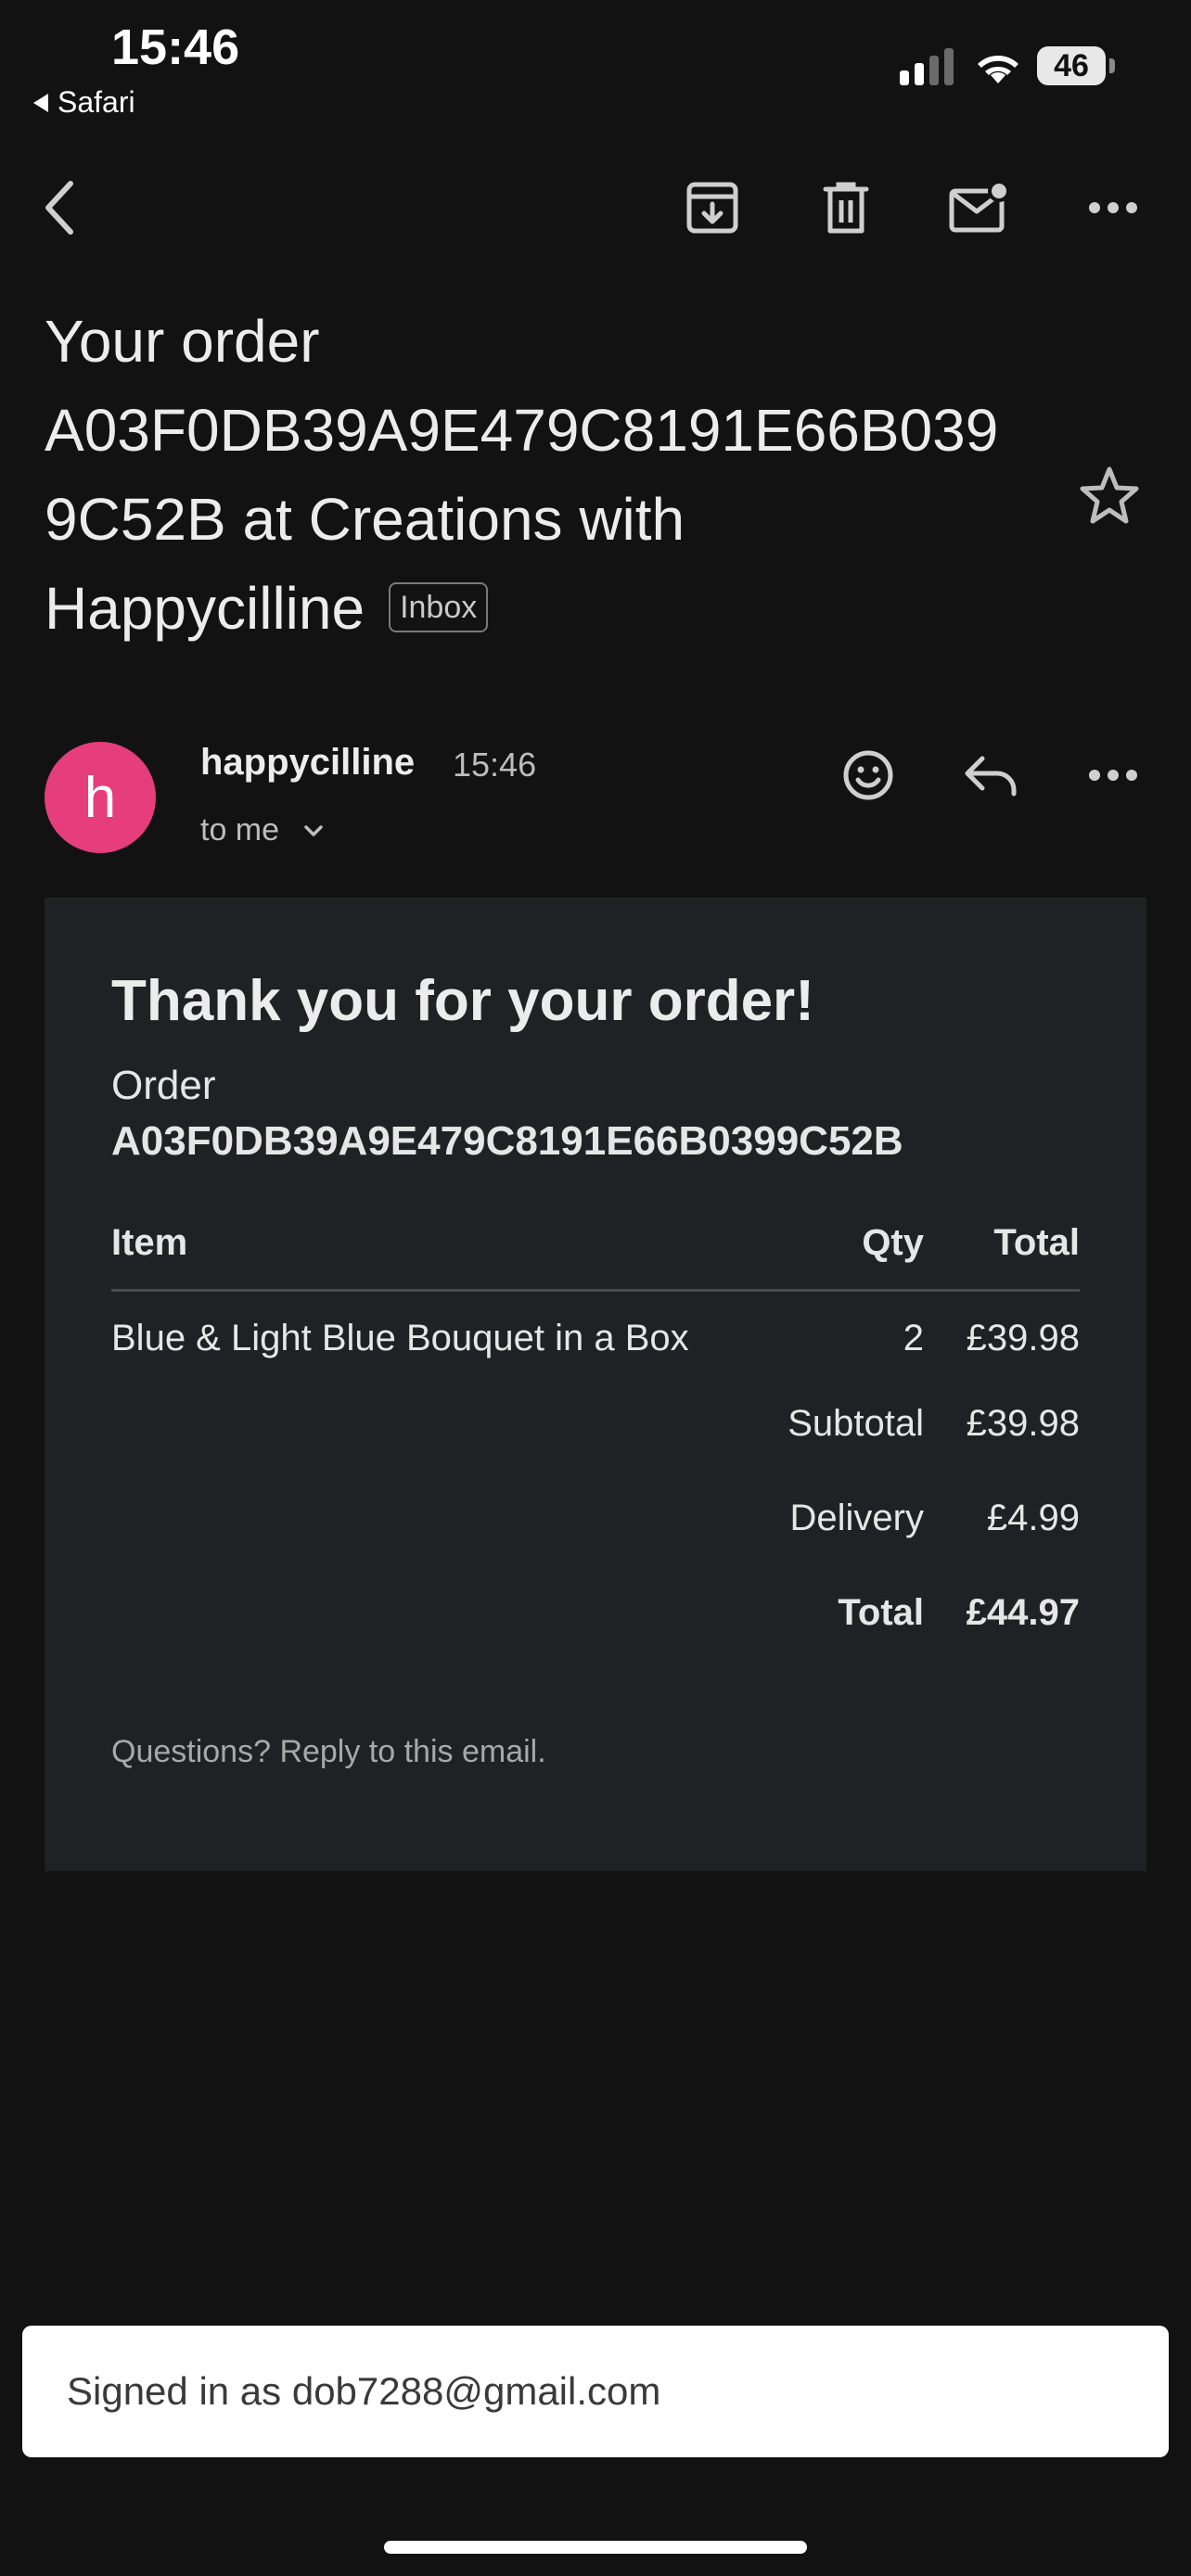 This screenshot has width=1191, height=2576. What do you see at coordinates (164, 1085) in the screenshot?
I see `order-label: Order` at bounding box center [164, 1085].